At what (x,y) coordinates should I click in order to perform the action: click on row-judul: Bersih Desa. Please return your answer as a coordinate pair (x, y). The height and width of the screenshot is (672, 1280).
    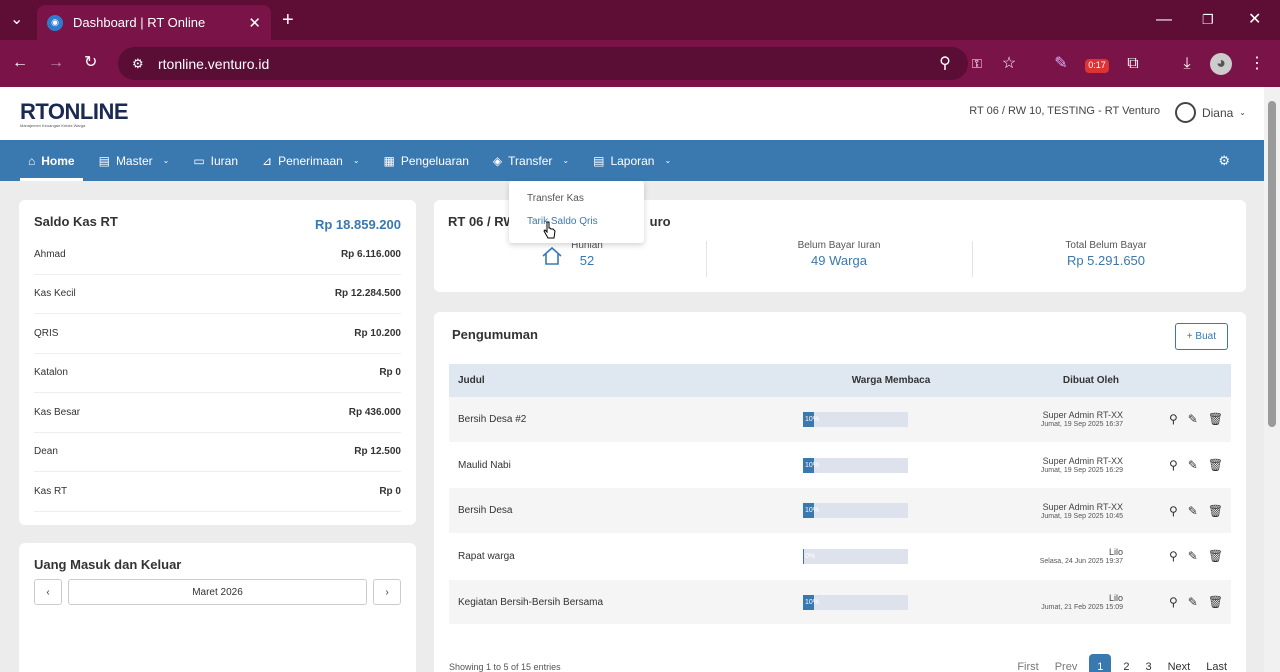
    Looking at the image, I should click on (485, 511).